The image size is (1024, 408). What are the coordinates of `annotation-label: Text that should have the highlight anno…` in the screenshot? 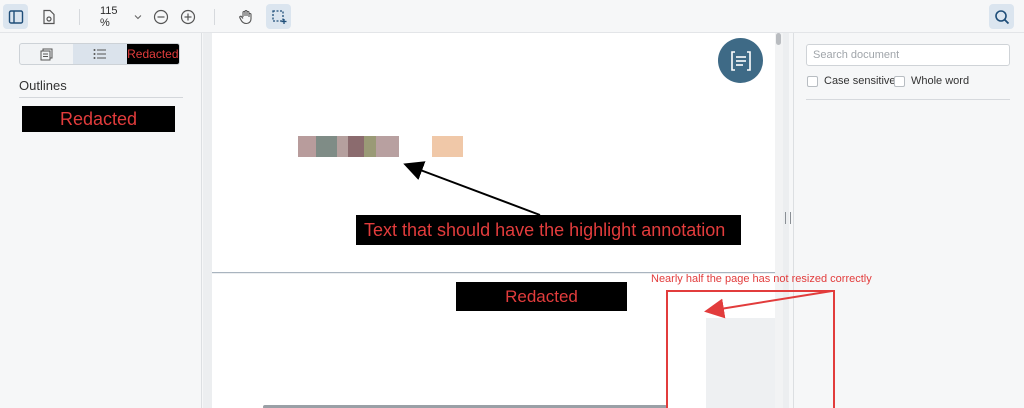 It's located at (548, 230).